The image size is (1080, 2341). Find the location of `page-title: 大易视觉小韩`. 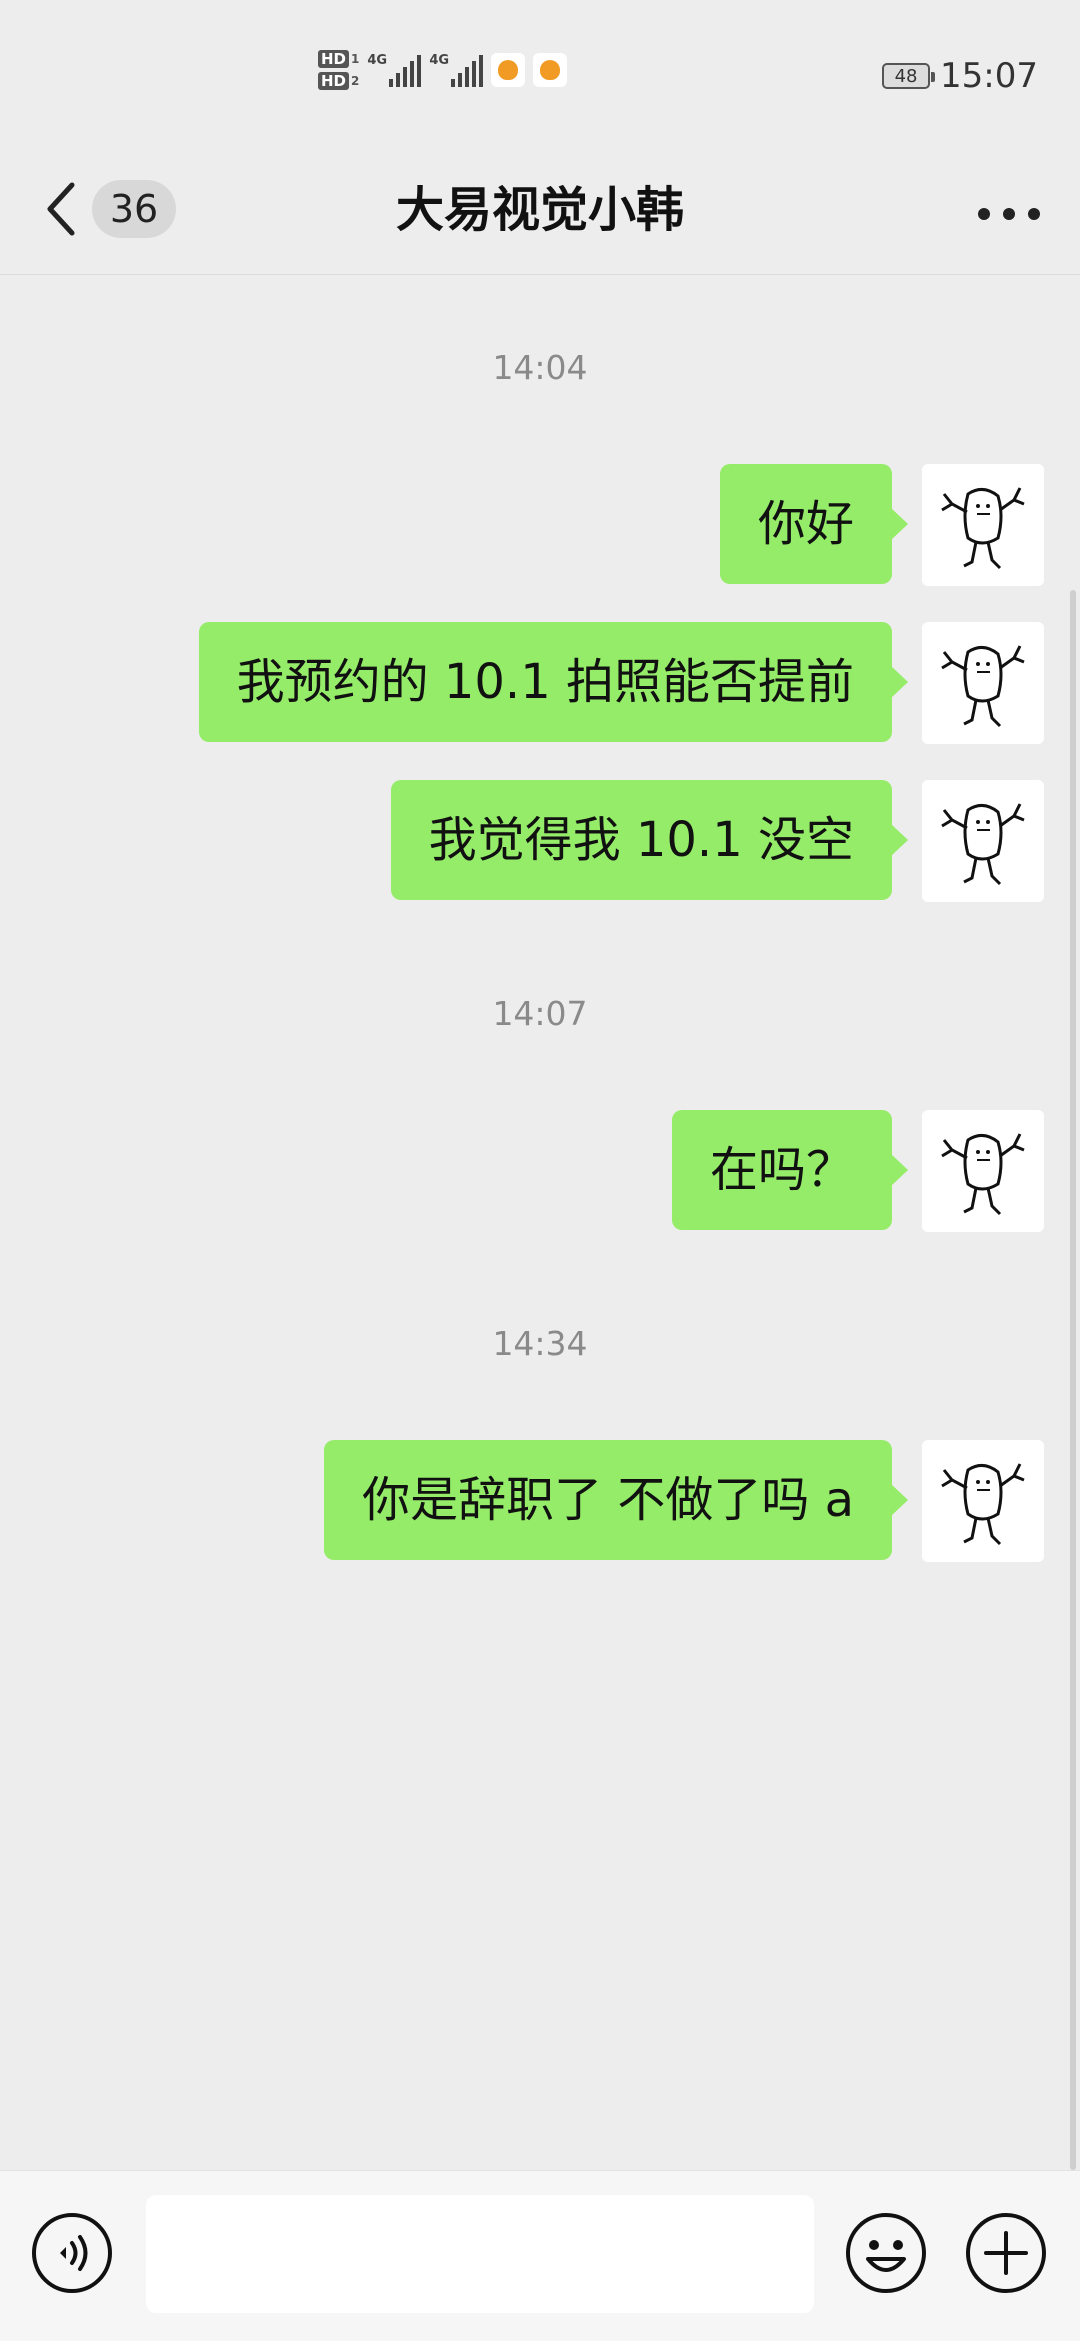

page-title: 大易视觉小韩 is located at coordinates (539, 210).